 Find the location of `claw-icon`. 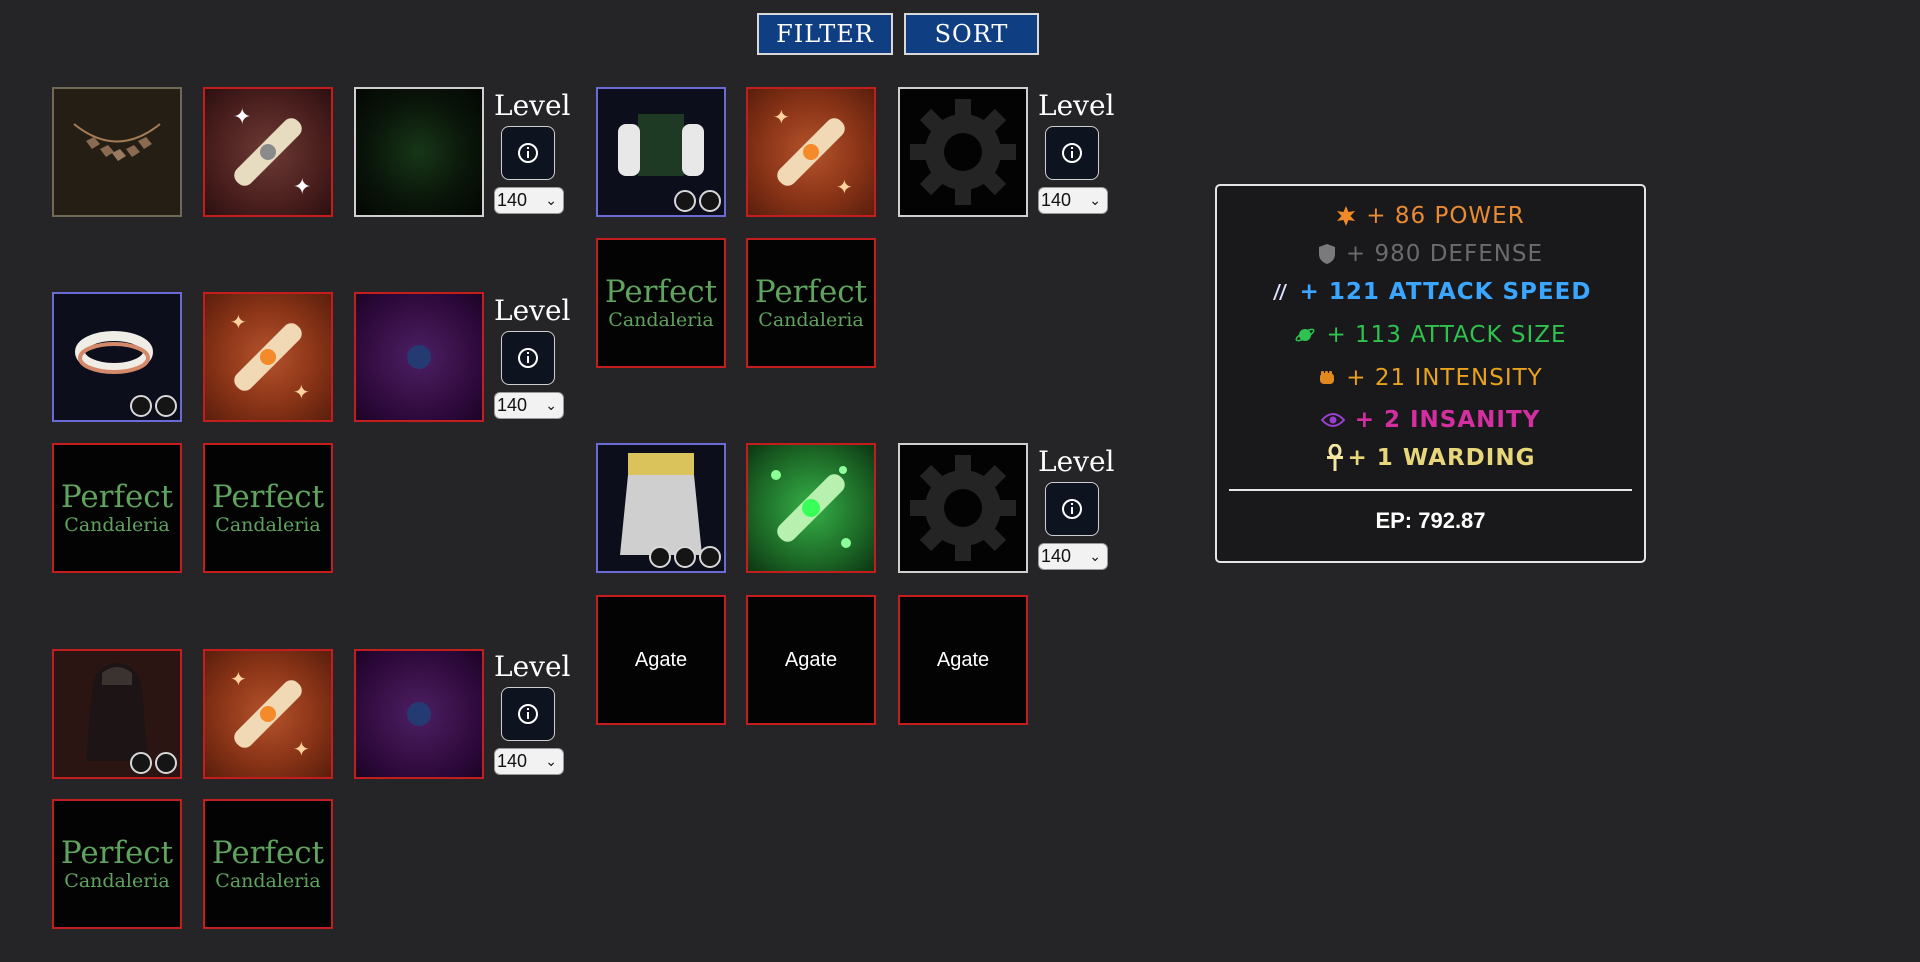

claw-icon is located at coordinates (1280, 292).